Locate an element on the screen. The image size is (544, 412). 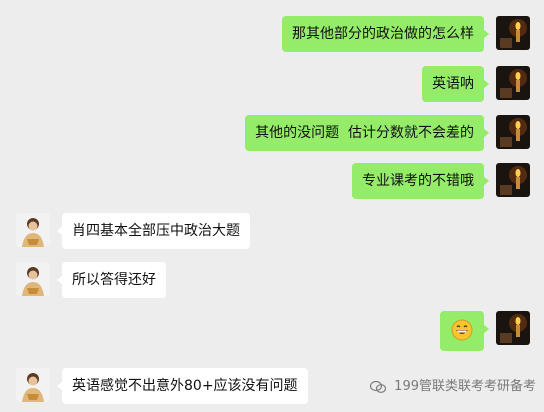
message-row: 其他的没问题 估计分数就不会差的 is located at coordinates (272, 135).